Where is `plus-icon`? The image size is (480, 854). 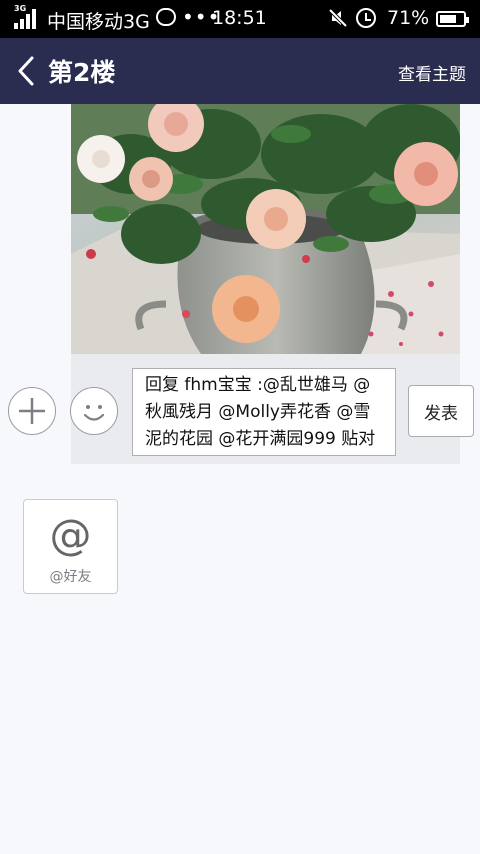
plus-icon is located at coordinates (32, 411).